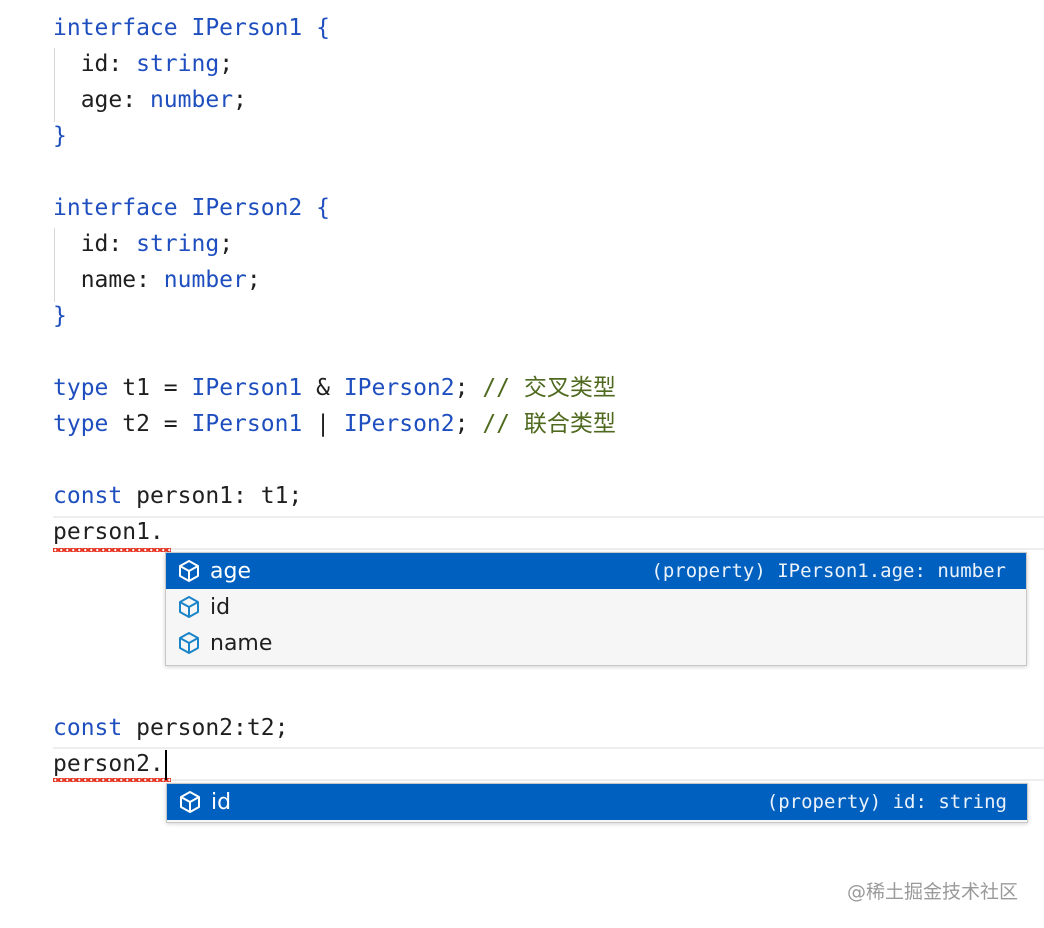 The image size is (1044, 928). What do you see at coordinates (334, 100) in the screenshot?
I see `code-line: age: number;` at bounding box center [334, 100].